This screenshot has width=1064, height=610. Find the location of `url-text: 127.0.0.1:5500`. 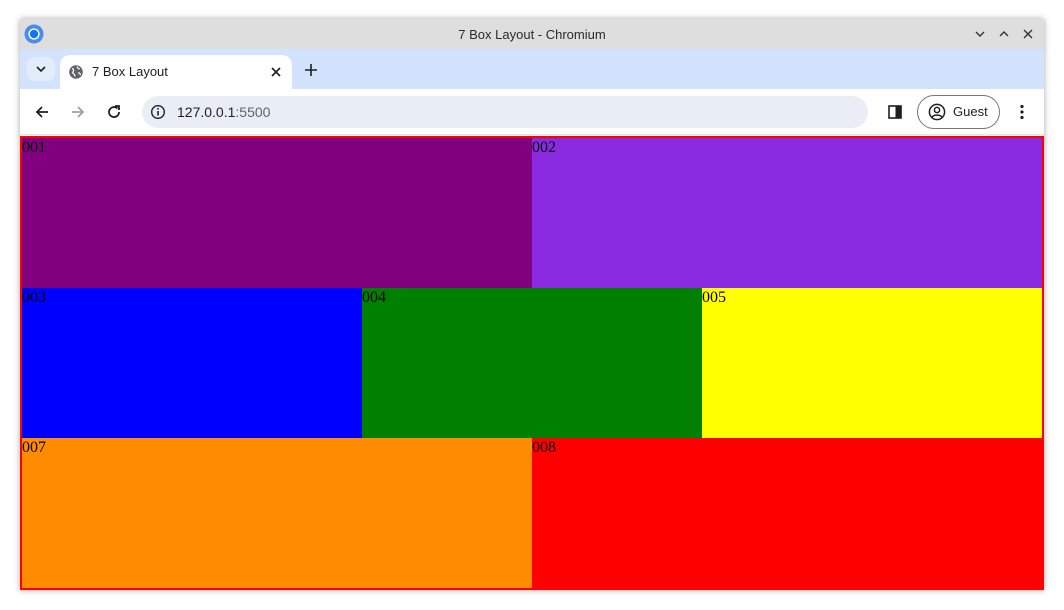

url-text: 127.0.0.1:5500 is located at coordinates (223, 112).